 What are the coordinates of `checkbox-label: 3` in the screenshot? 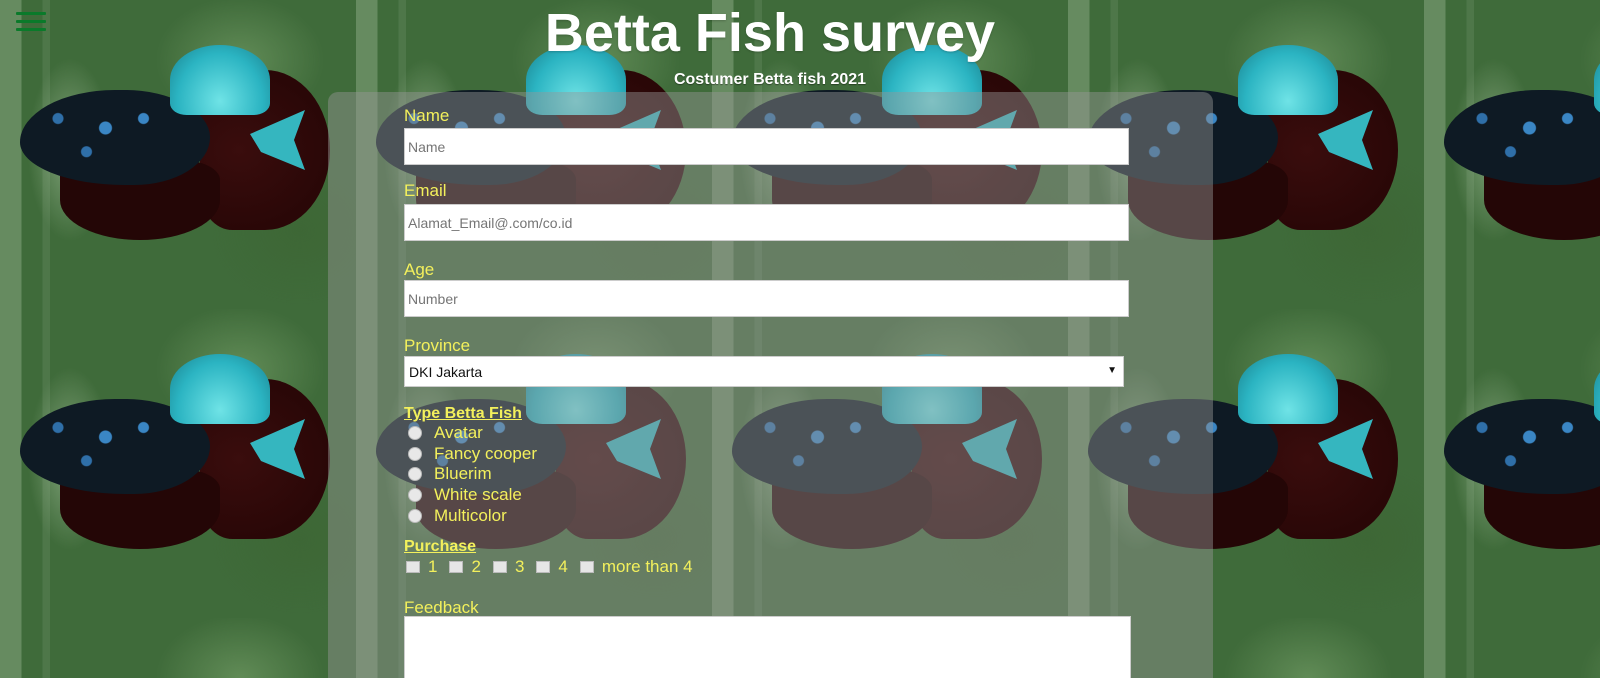 It's located at (519, 566).